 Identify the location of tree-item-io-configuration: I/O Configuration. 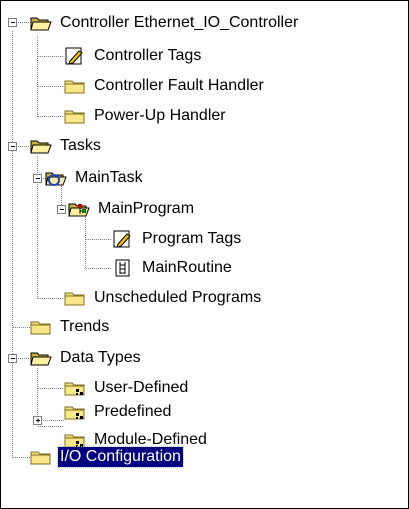
(107, 457).